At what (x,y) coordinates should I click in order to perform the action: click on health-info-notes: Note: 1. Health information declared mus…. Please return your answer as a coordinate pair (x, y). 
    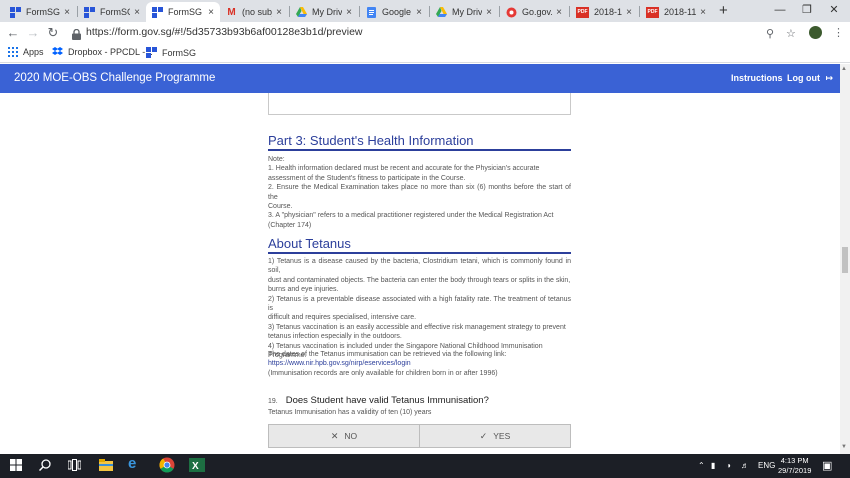
    Looking at the image, I should click on (419, 192).